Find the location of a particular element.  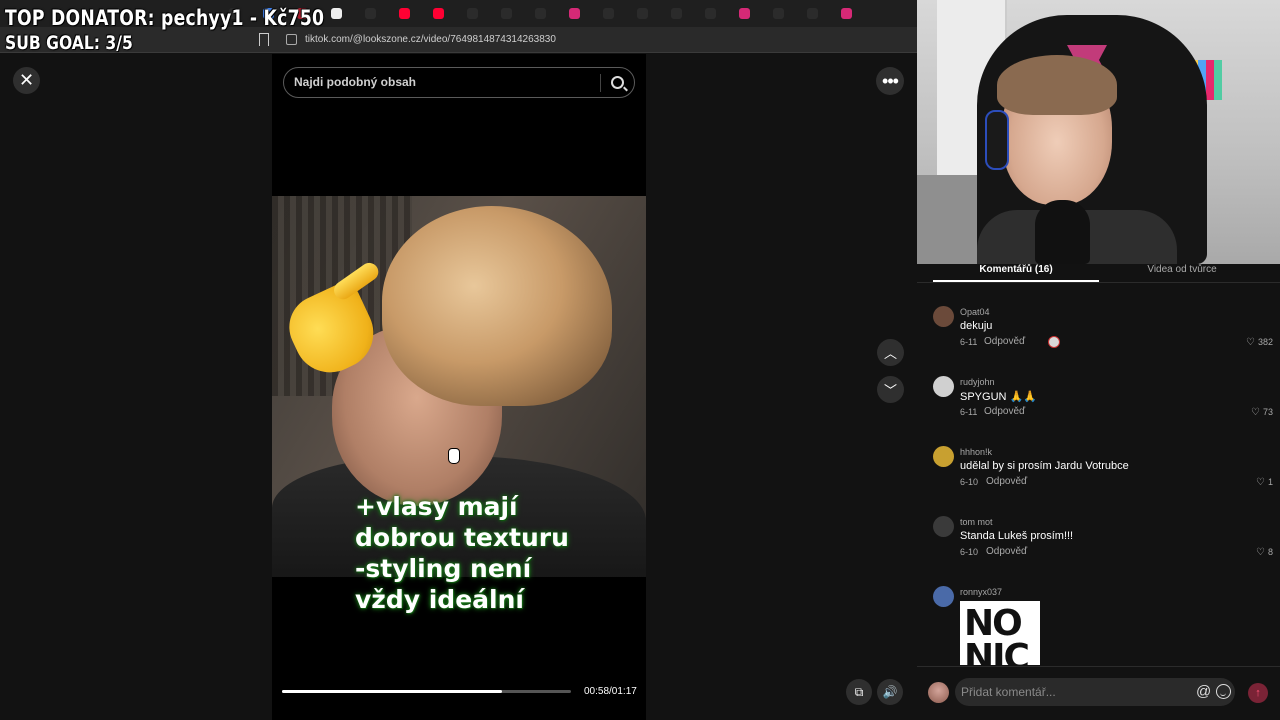

like-number: 73 is located at coordinates (1267, 412).